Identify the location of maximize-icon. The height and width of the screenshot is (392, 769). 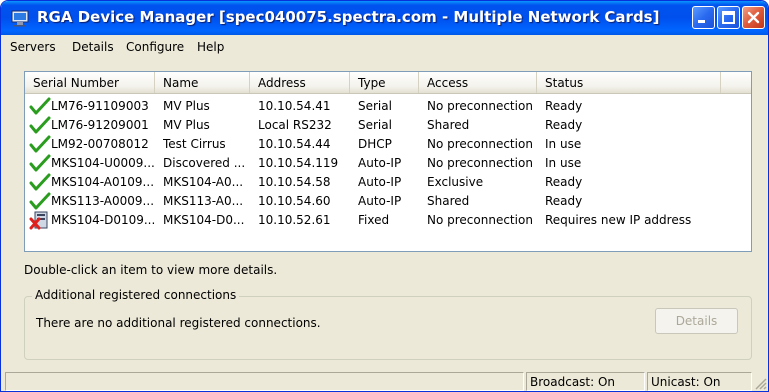
(728, 17).